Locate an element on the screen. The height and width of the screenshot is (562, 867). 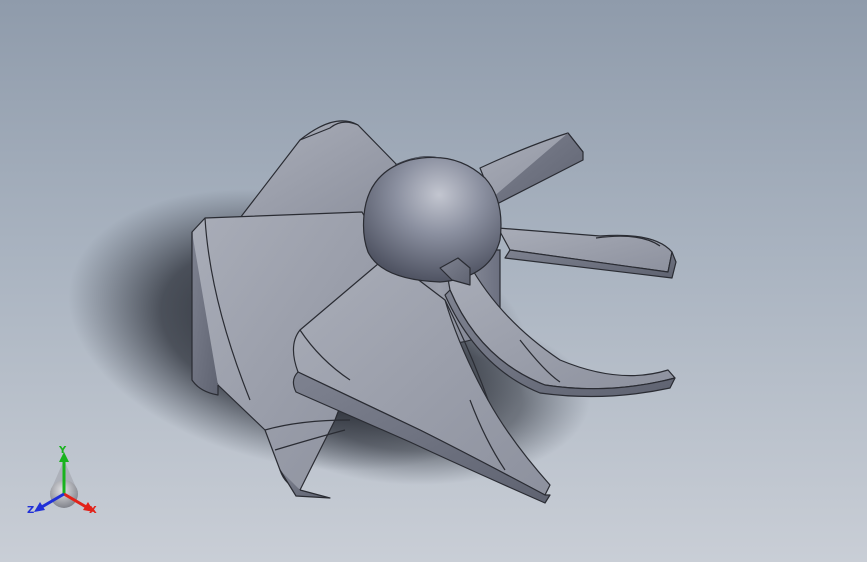
blade-right-middle is located at coordinates (587, 253).